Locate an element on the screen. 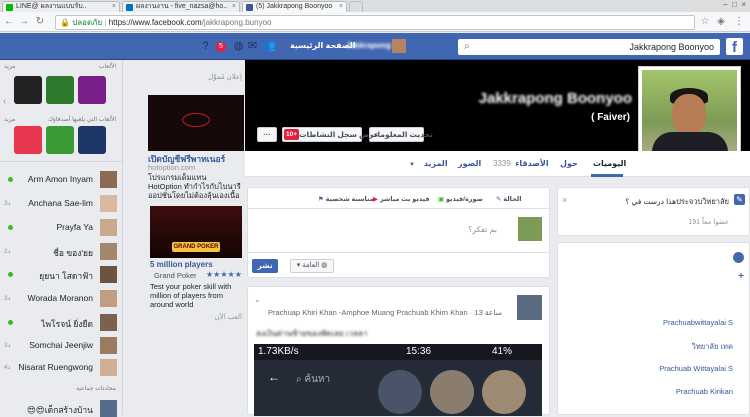  games-section-header: الألعاب is located at coordinates (107, 67).